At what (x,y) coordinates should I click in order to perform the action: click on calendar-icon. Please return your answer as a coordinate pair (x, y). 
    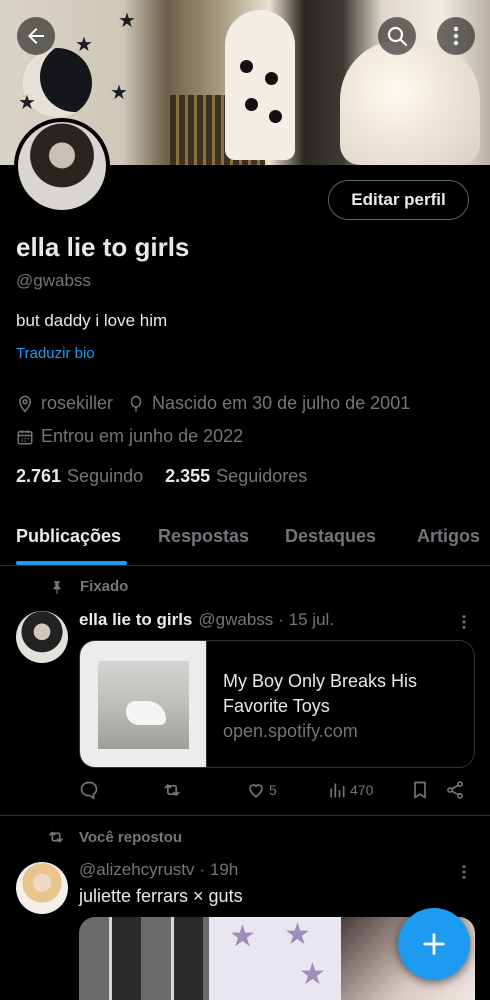
    Looking at the image, I should click on (25, 436).